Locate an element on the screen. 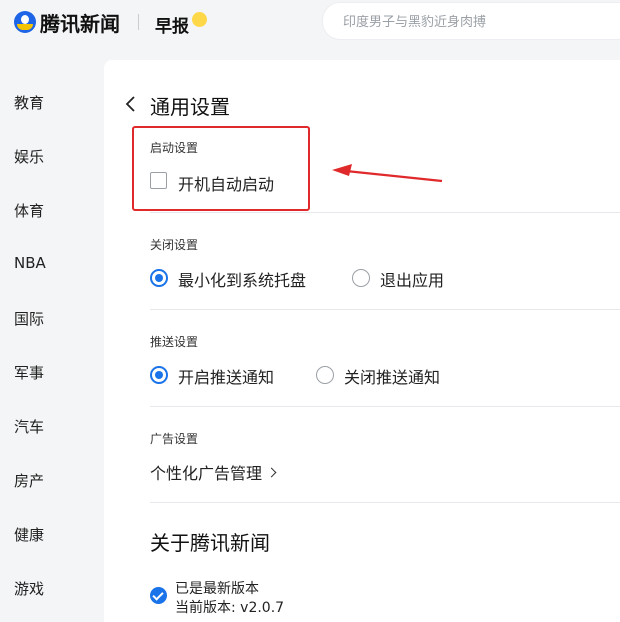 This screenshot has height=622, width=620. push-on-label: 开启推送通知 is located at coordinates (226, 376).